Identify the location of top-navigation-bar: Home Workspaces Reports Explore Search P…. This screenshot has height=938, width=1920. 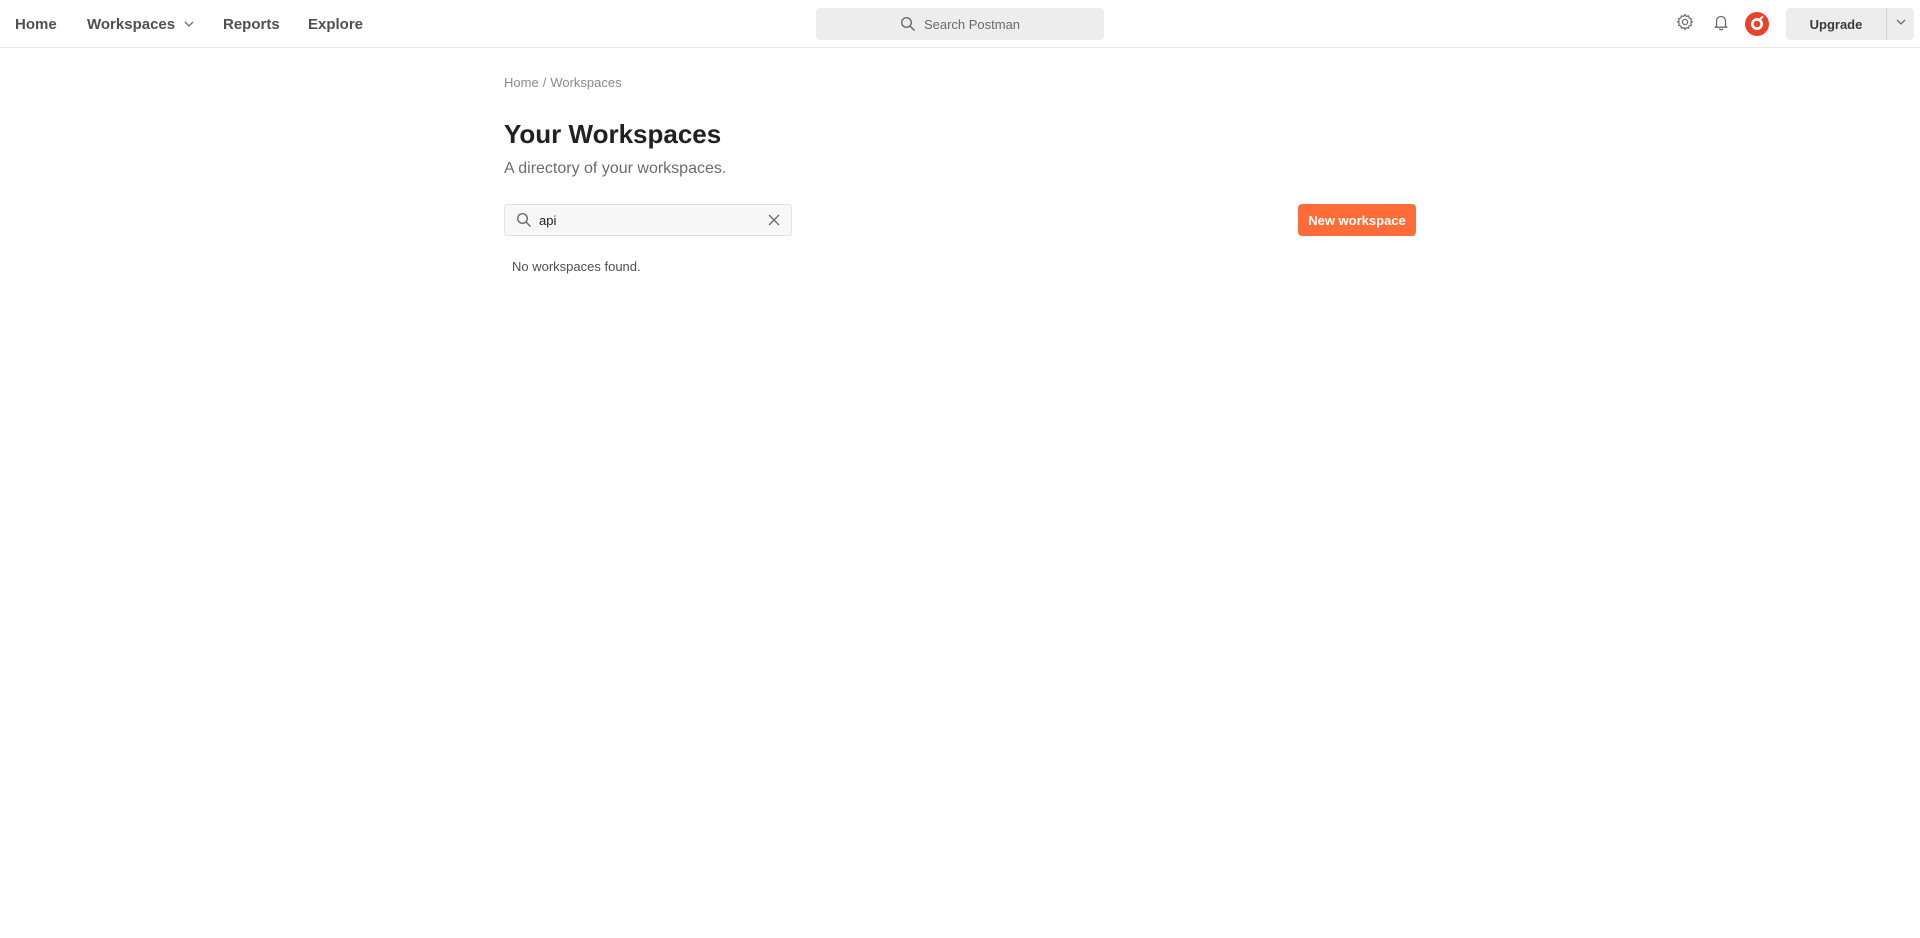
(960, 24).